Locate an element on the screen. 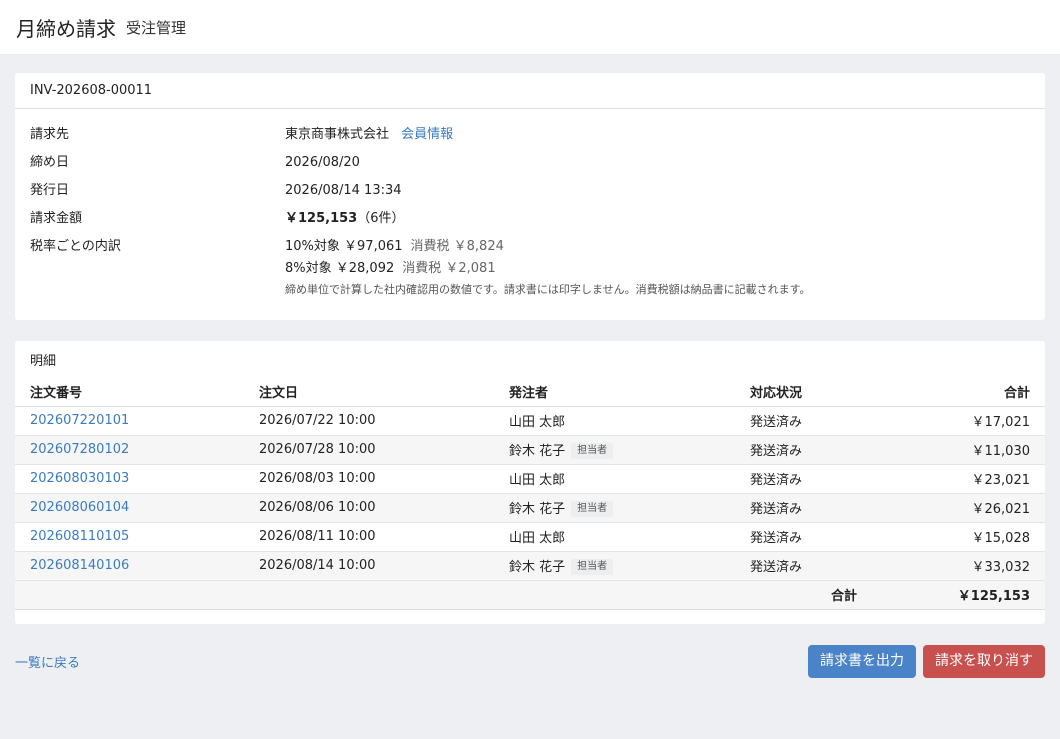 Image resolution: width=1060 pixels, height=739 pixels. export-invoice-button: 請求書を出力 is located at coordinates (862, 661).